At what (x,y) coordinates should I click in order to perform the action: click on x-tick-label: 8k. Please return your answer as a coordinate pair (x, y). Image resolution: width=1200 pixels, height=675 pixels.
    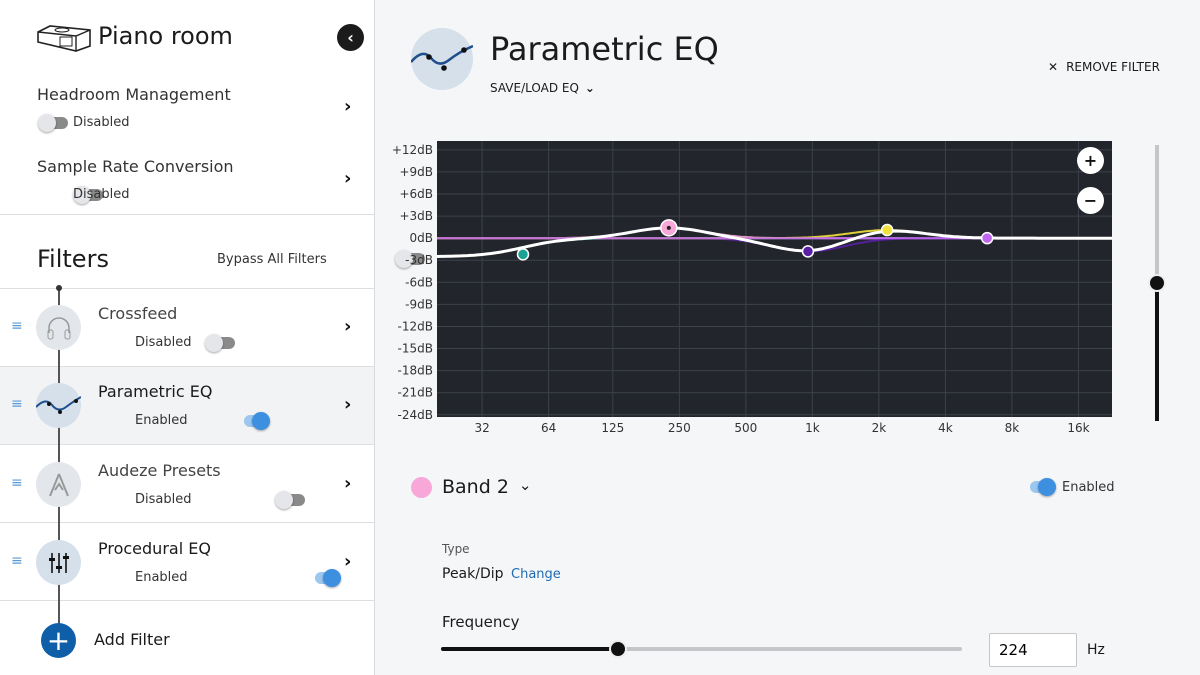
    Looking at the image, I should click on (1012, 428).